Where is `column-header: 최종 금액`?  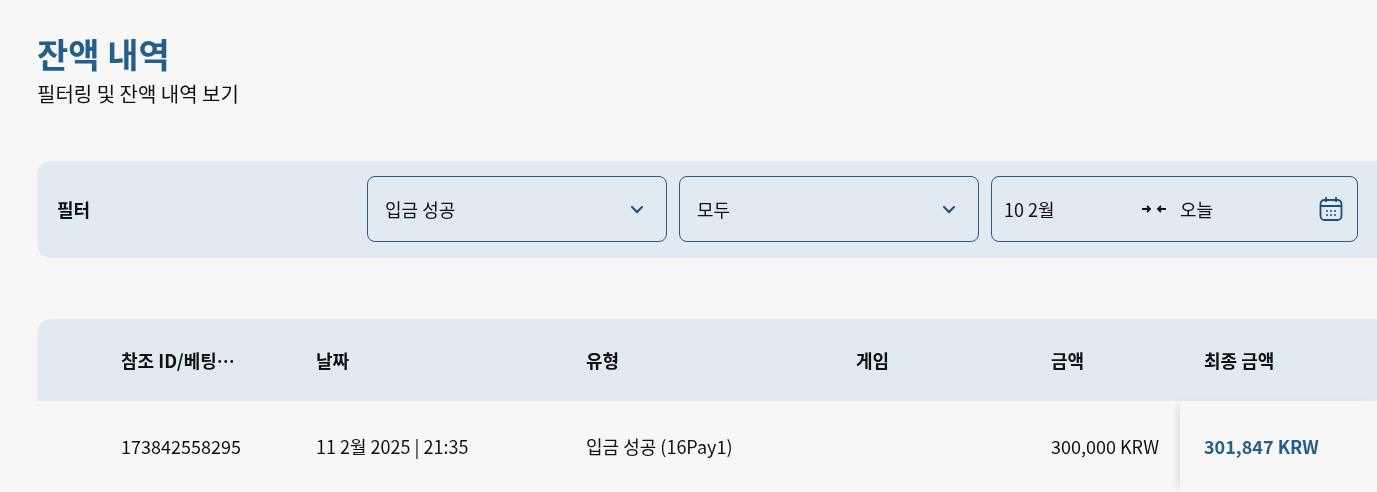 column-header: 최종 금액 is located at coordinates (1239, 359).